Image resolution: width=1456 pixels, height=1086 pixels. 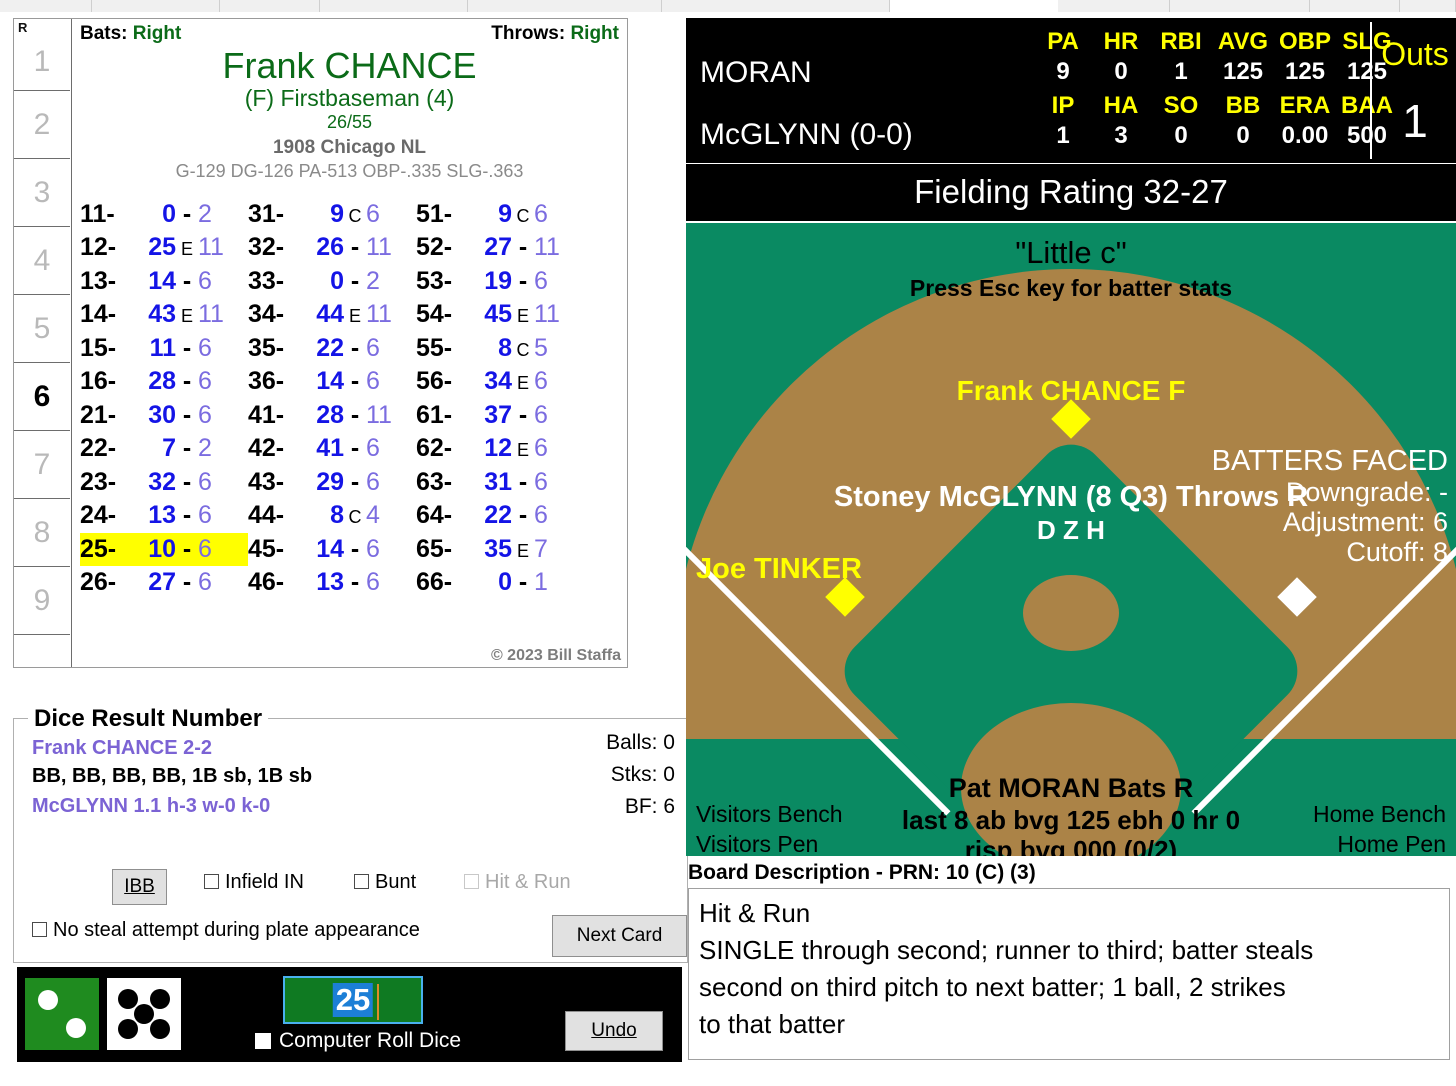 I want to click on next-card-button: Next Card, so click(x=619, y=936).